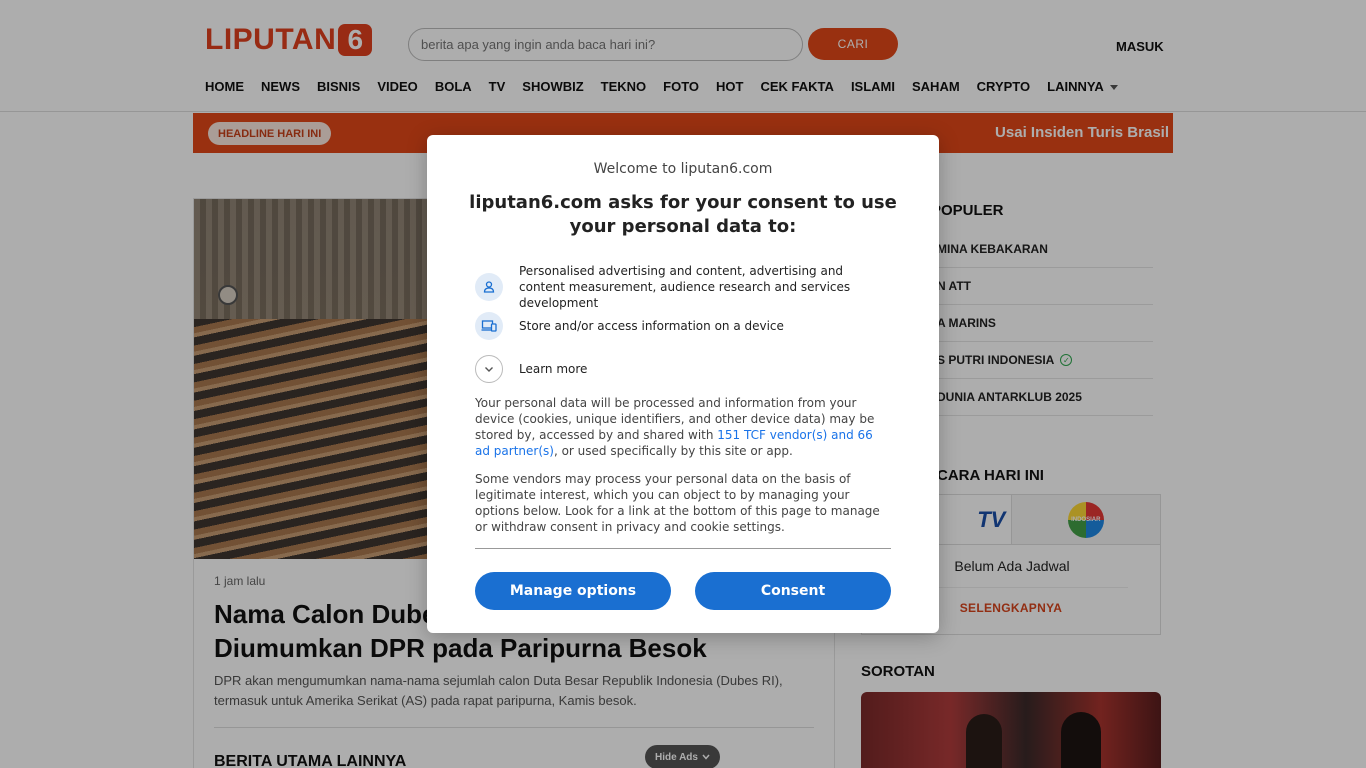 Image resolution: width=1366 pixels, height=768 pixels. Describe the element at coordinates (489, 369) in the screenshot. I see `chevron-down-icon` at that location.